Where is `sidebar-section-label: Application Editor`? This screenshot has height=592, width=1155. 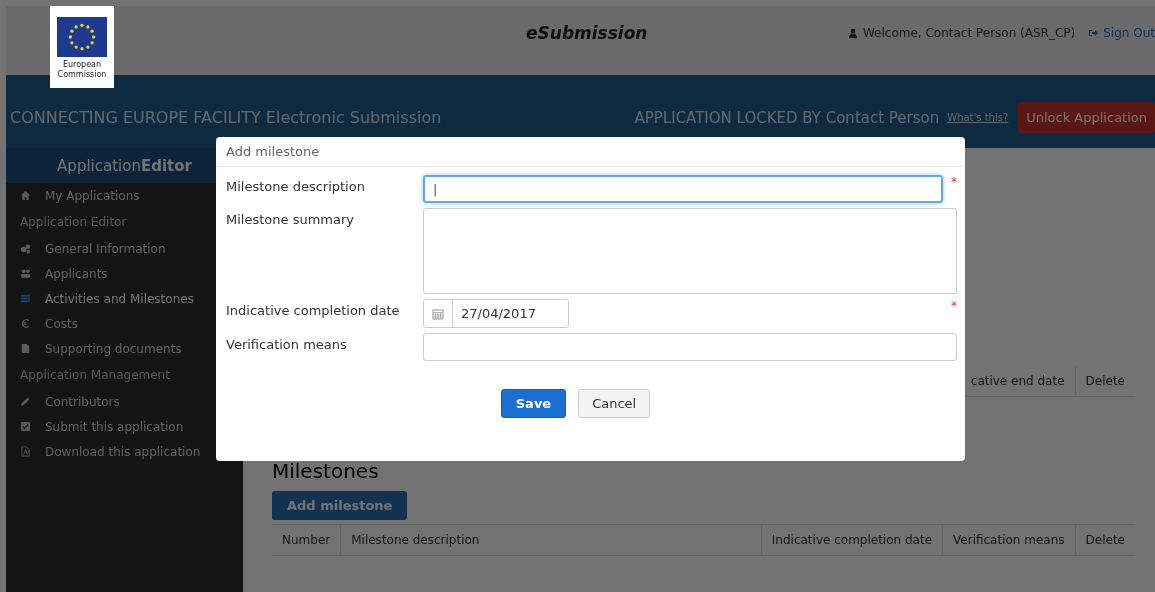
sidebar-section-label: Application Editor is located at coordinates (73, 222).